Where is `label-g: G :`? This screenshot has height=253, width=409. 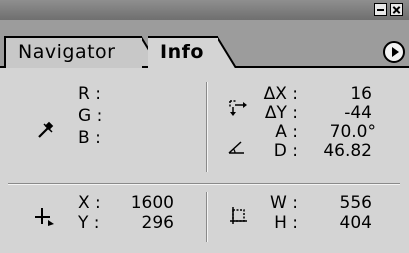 label-g: G : is located at coordinates (90, 116).